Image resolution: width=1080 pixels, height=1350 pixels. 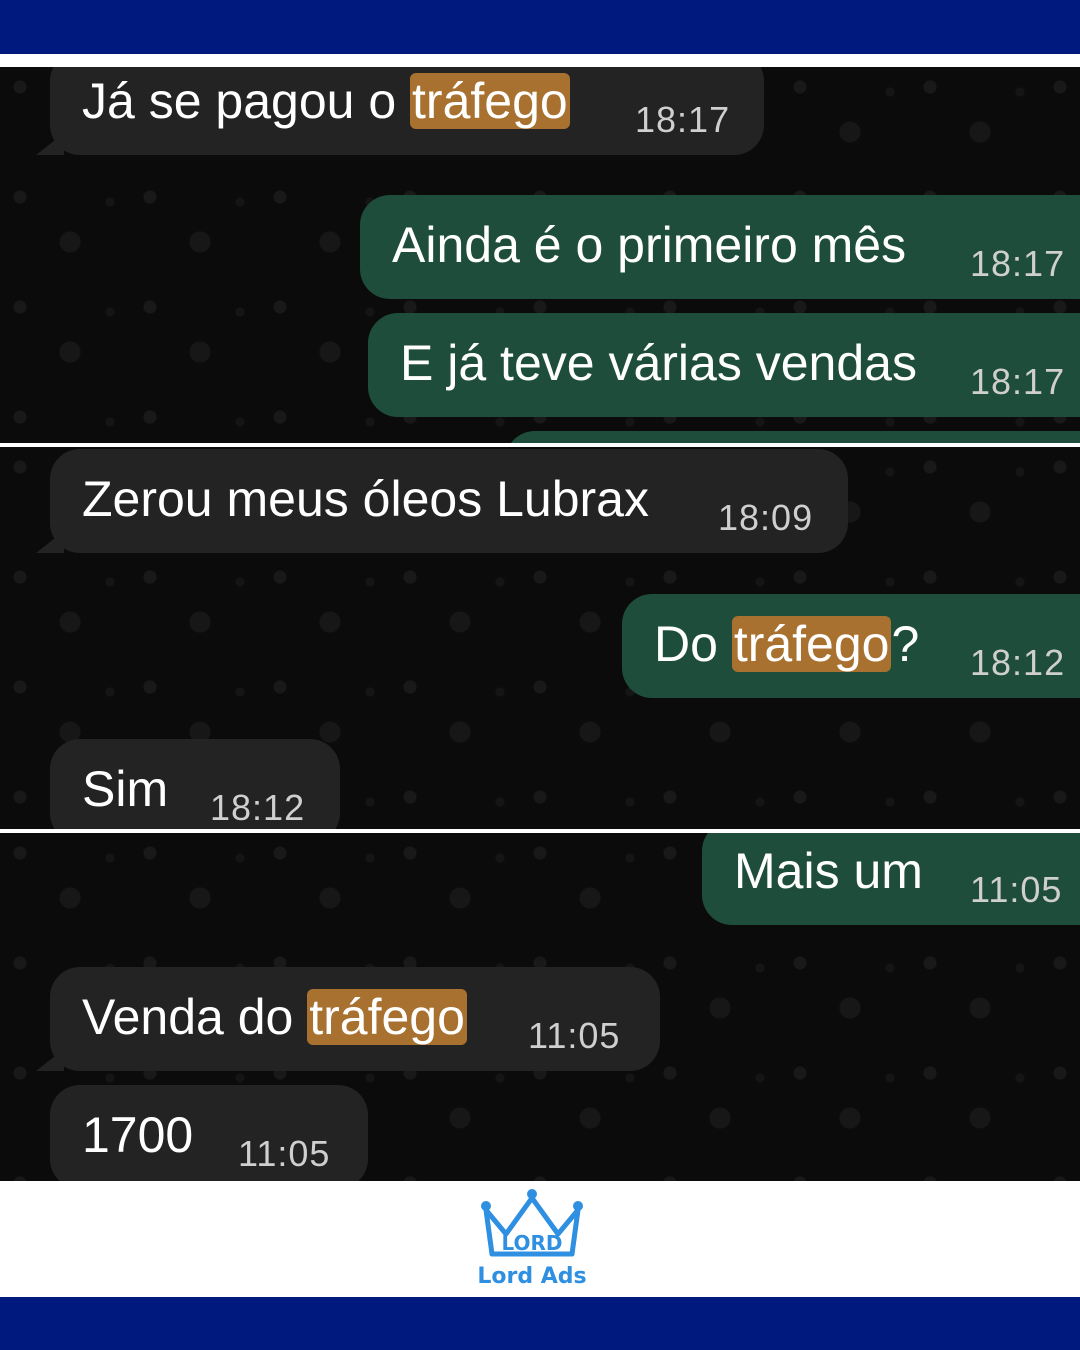 What do you see at coordinates (209, 1133) in the screenshot?
I see `message-incoming: 1700 11:05` at bounding box center [209, 1133].